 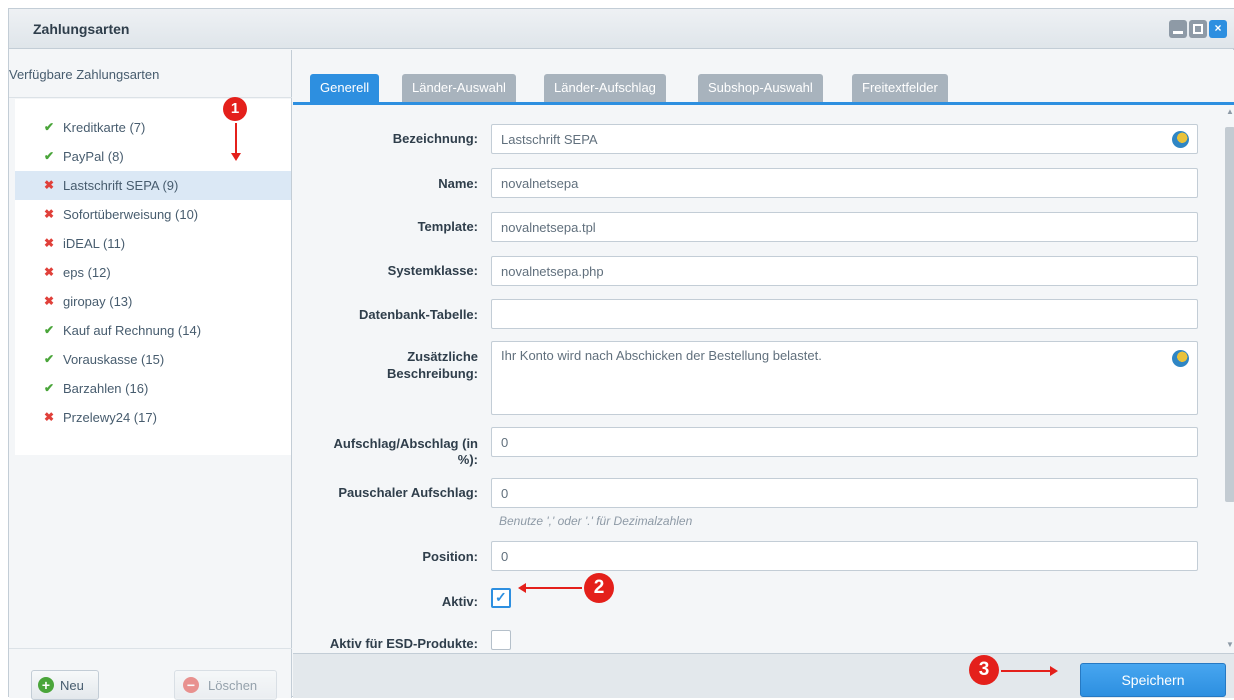 What do you see at coordinates (153, 359) in the screenshot?
I see `list-item: ✔ Vorauskasse (15)` at bounding box center [153, 359].